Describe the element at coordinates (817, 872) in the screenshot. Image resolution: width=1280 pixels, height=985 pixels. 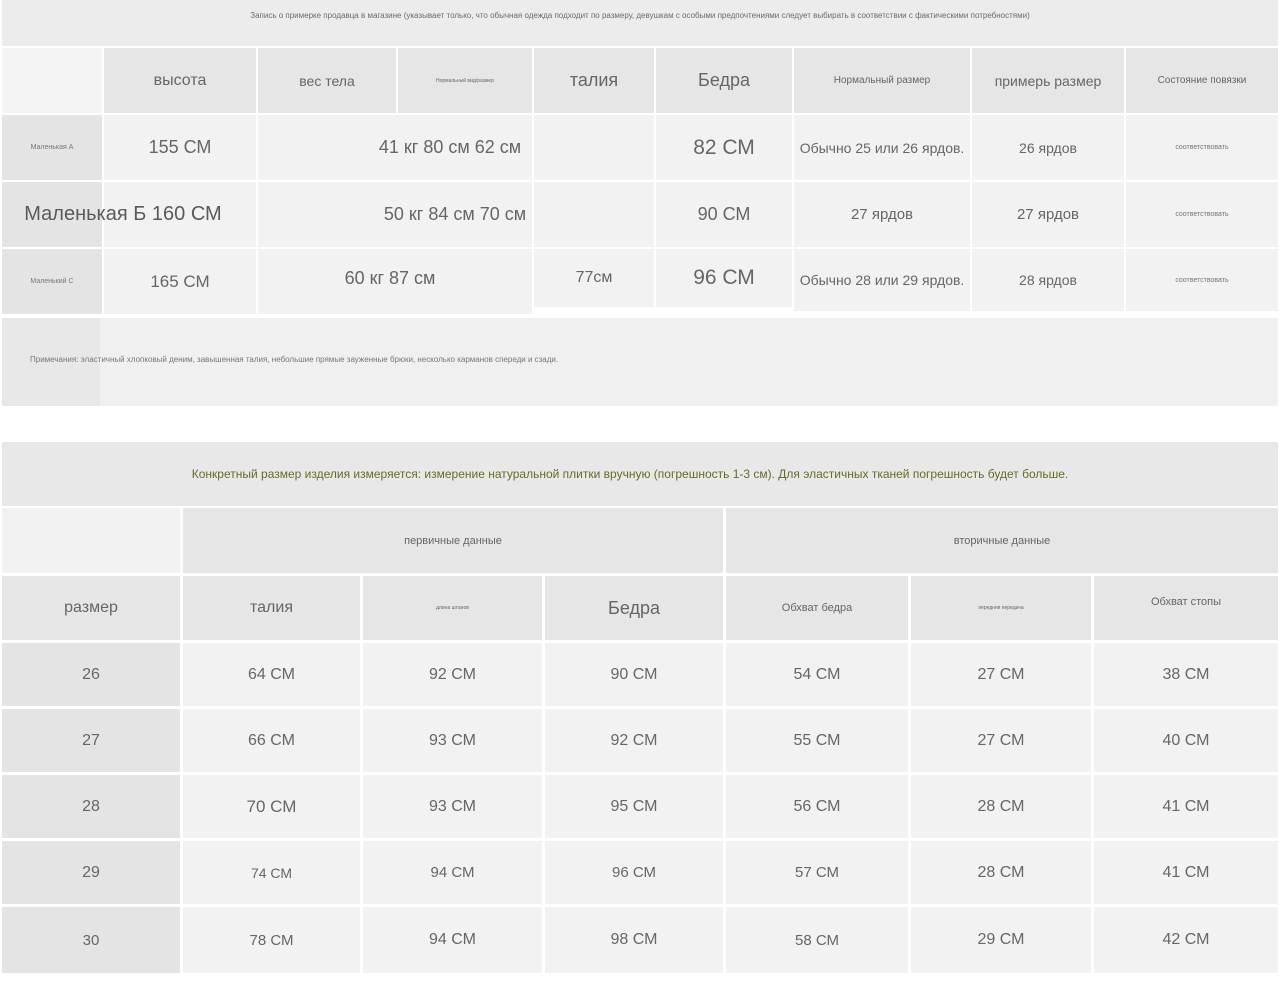
I see `measure-cell-thigh: 57 СМ` at that location.